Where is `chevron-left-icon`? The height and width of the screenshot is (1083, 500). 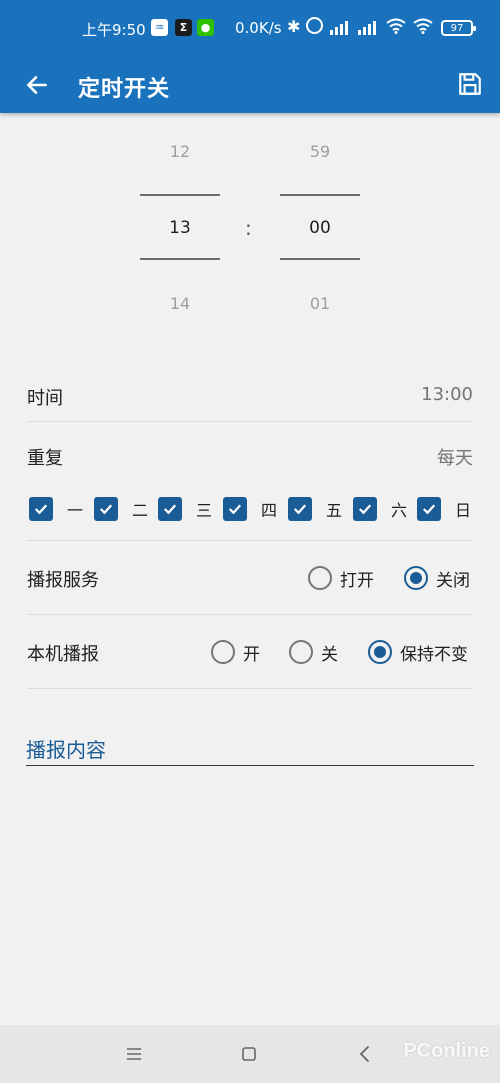
chevron-left-icon is located at coordinates (364, 1054).